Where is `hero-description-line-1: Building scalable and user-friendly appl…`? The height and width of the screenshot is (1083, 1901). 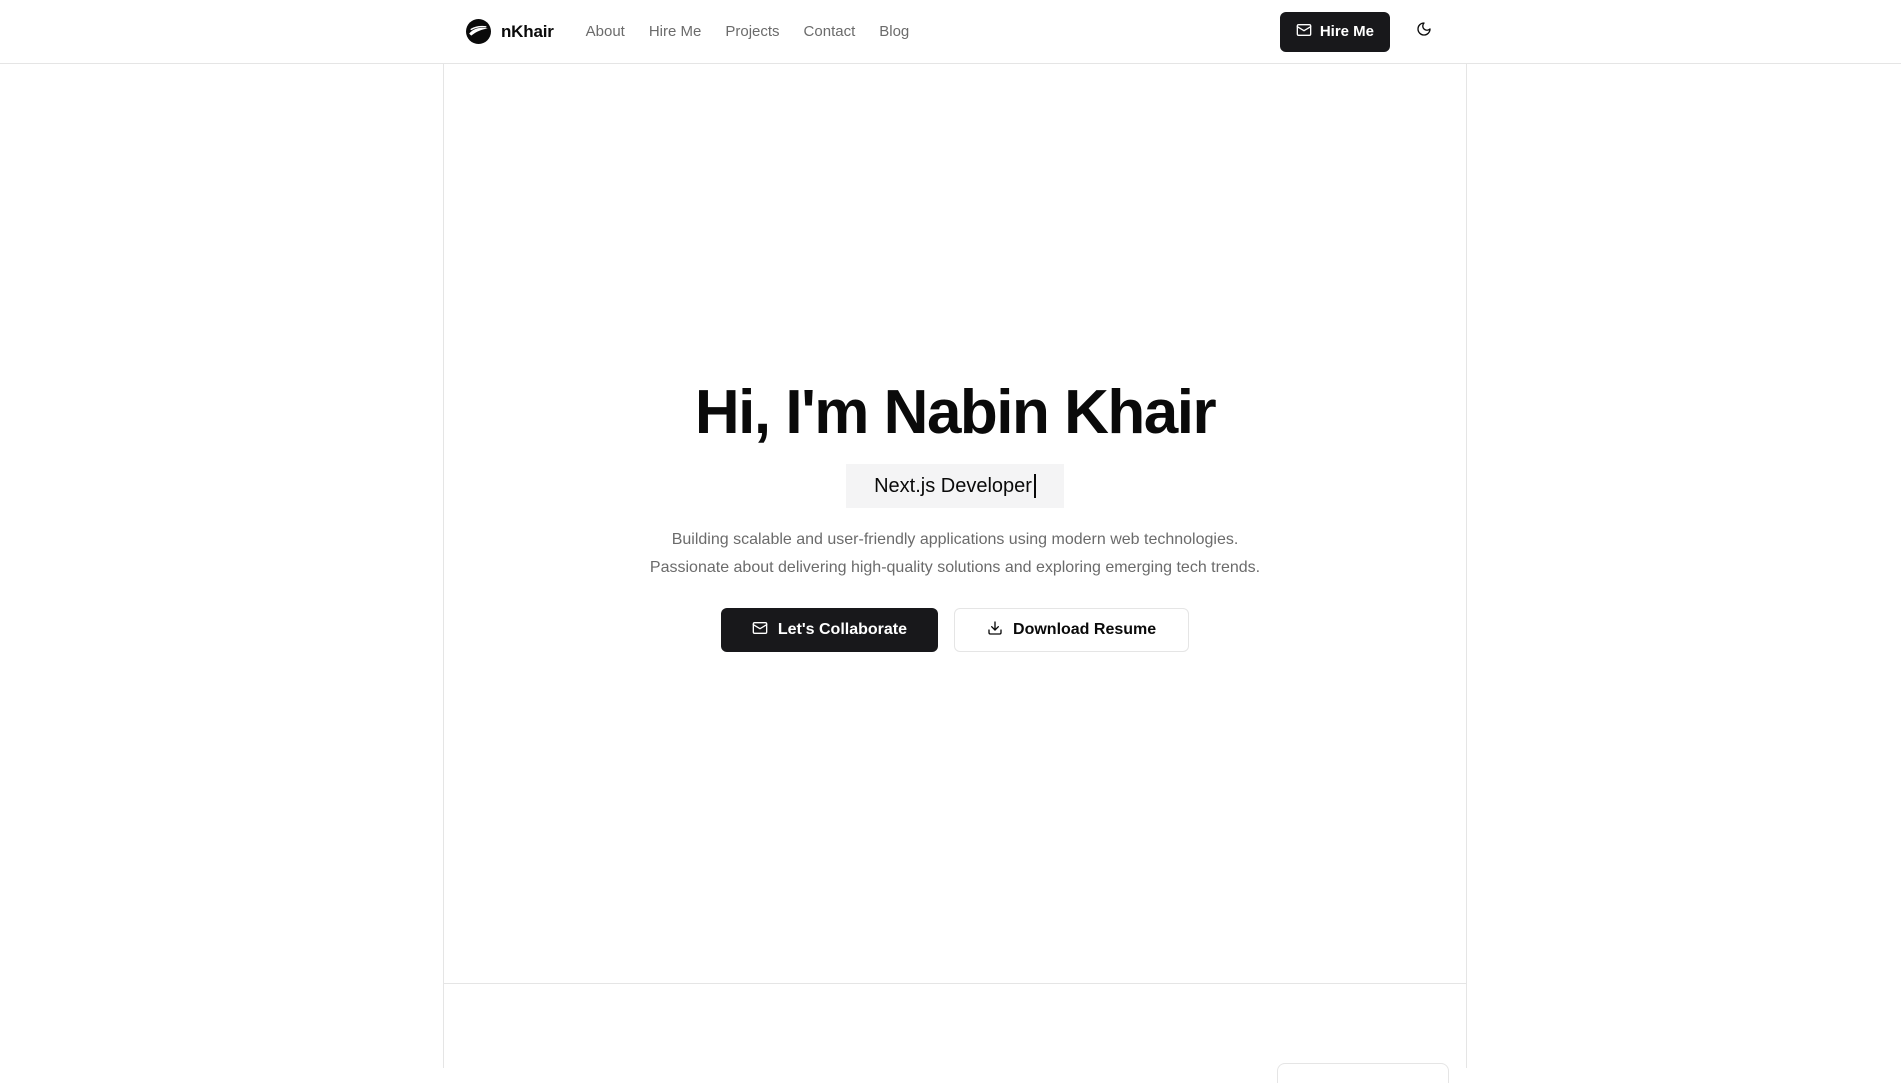 hero-description-line-1: Building scalable and user-friendly appl… is located at coordinates (955, 539).